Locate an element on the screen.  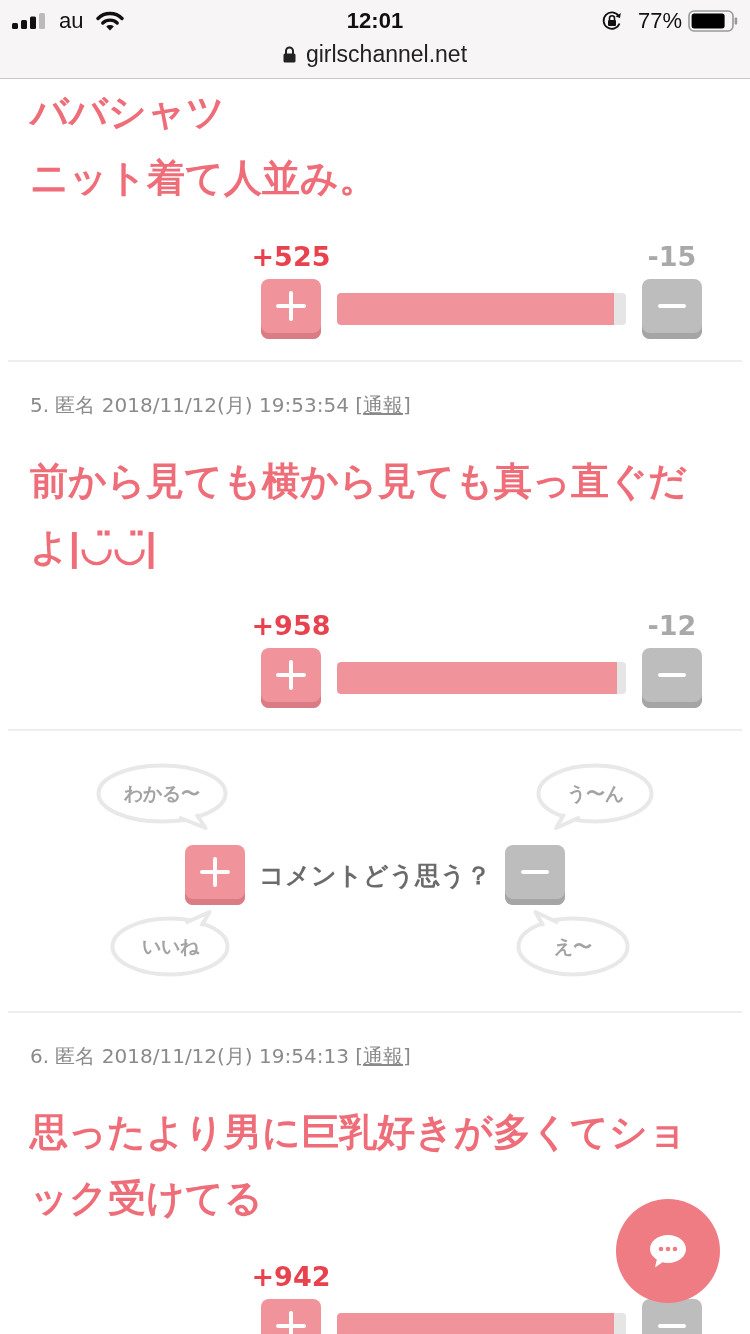
wifi-icon is located at coordinates (110, 21).